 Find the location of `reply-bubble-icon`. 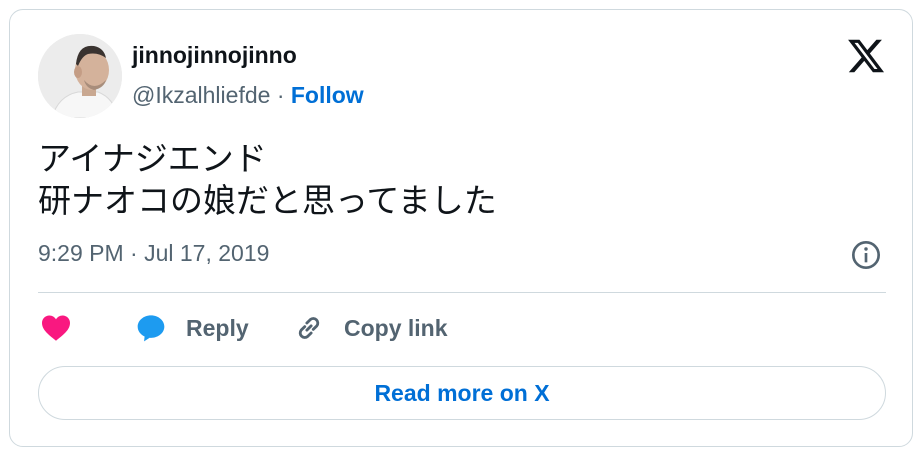

reply-bubble-icon is located at coordinates (151, 328).